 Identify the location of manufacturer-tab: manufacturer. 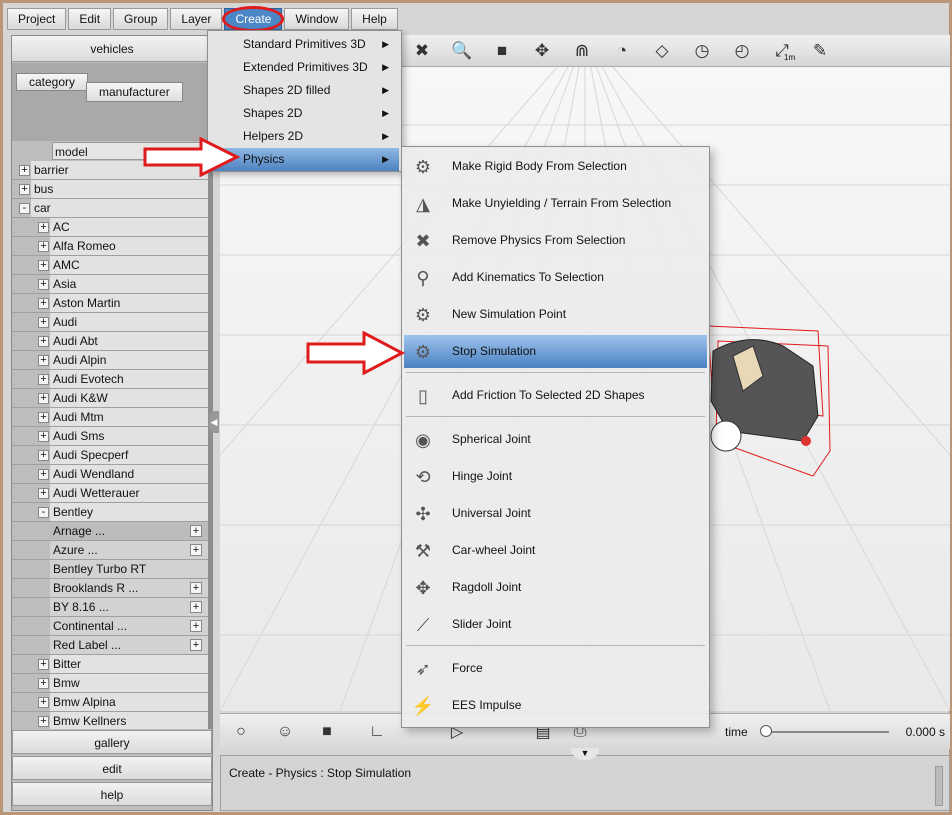
(134, 92).